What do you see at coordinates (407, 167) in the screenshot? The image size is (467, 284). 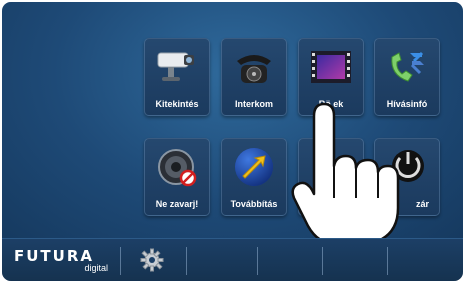 I see `power-icon` at bounding box center [407, 167].